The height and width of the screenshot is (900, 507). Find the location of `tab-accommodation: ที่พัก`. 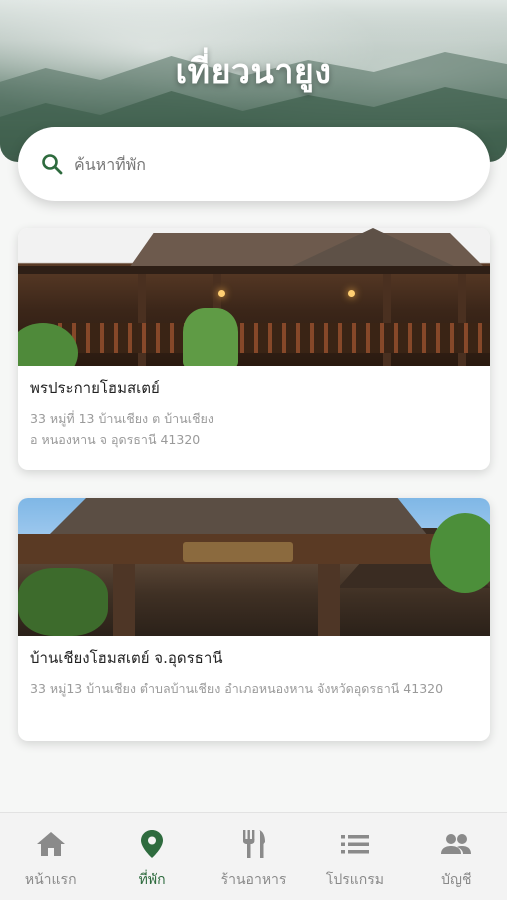

tab-accommodation: ที่พัก is located at coordinates (151, 856).